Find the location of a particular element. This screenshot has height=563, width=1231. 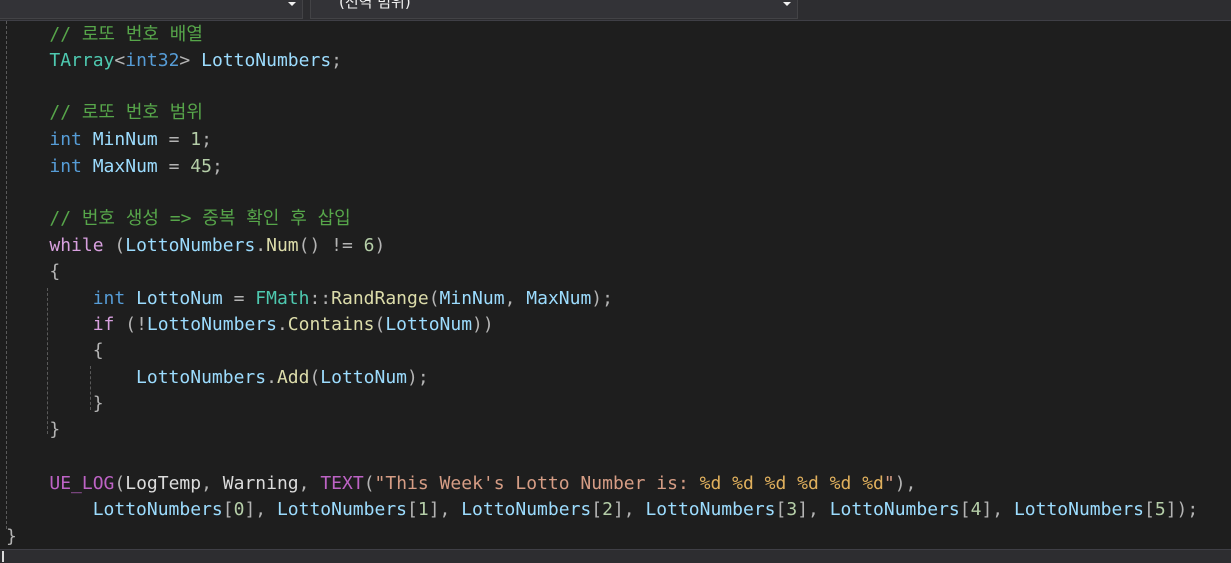

code-line: int MinNum = 1; is located at coordinates (109, 140).